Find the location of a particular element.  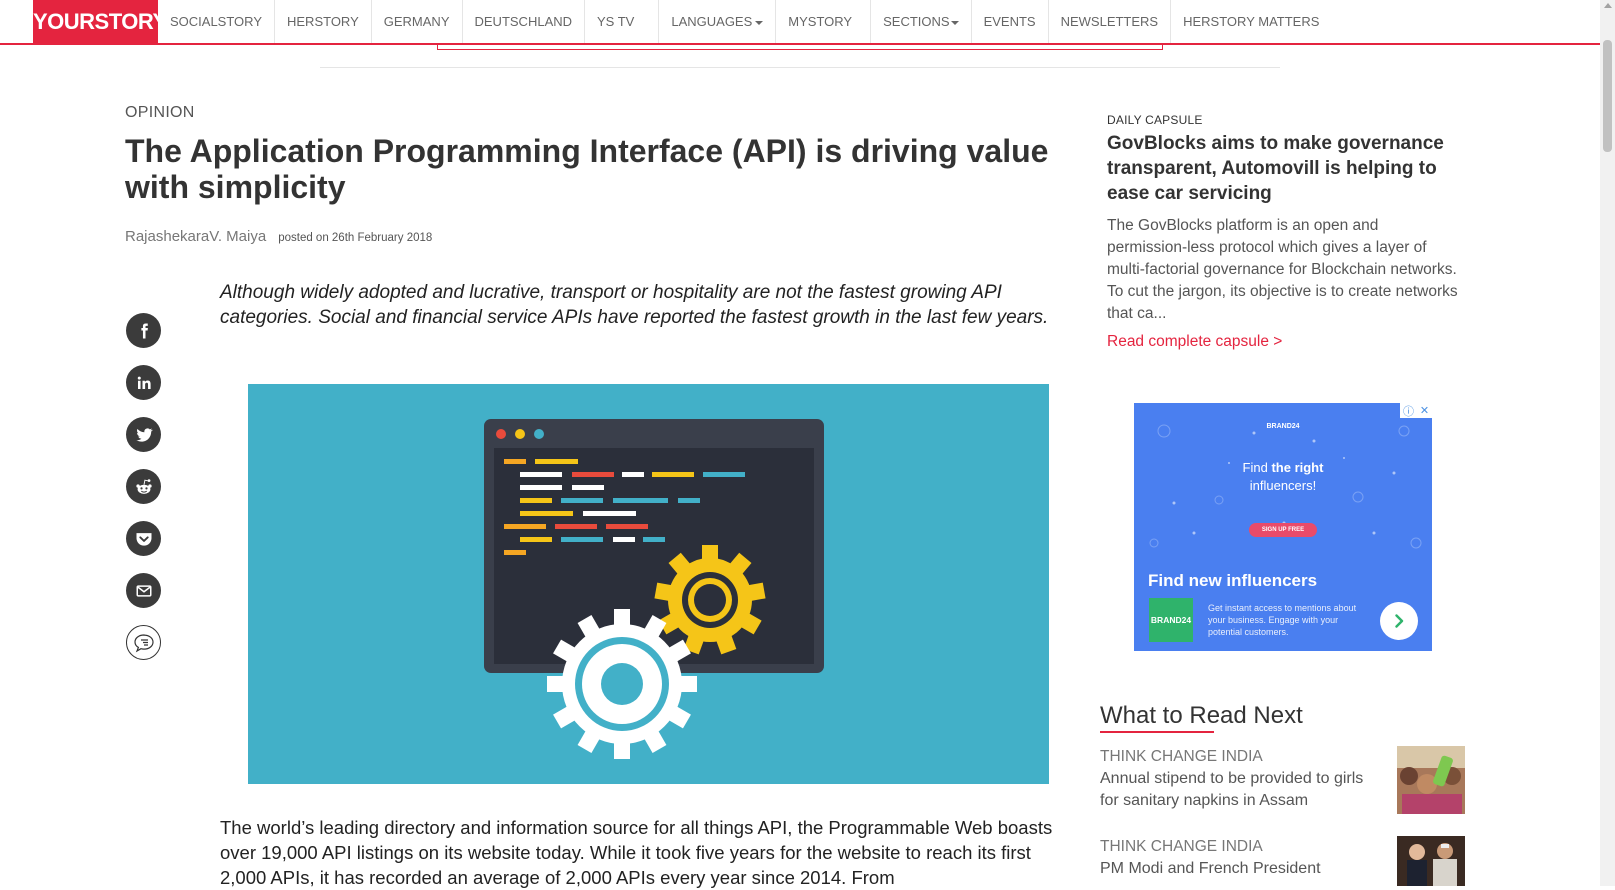

code-window-gears-illustration is located at coordinates (654, 589).